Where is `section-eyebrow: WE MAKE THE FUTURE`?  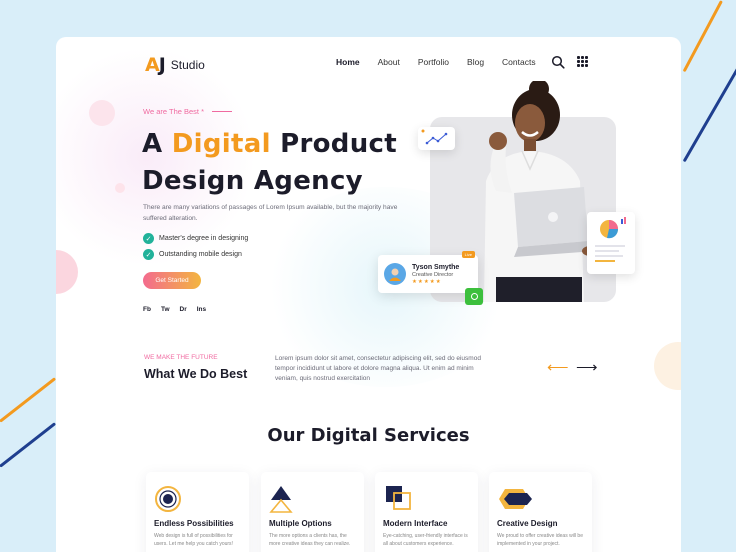 section-eyebrow: WE MAKE THE FUTURE is located at coordinates (181, 357).